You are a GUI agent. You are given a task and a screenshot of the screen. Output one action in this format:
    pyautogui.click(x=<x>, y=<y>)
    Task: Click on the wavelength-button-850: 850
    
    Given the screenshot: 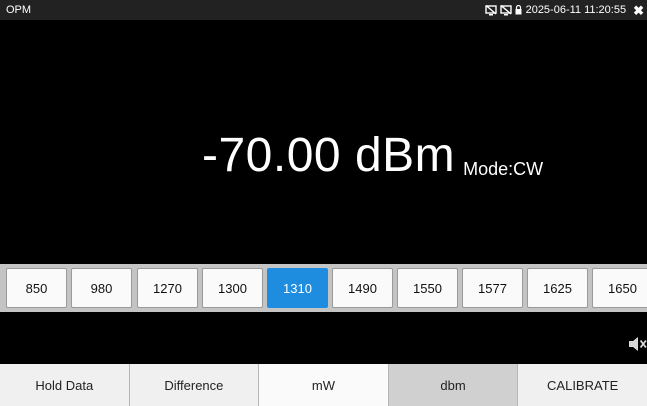 What is the action you would take?
    pyautogui.click(x=36, y=288)
    